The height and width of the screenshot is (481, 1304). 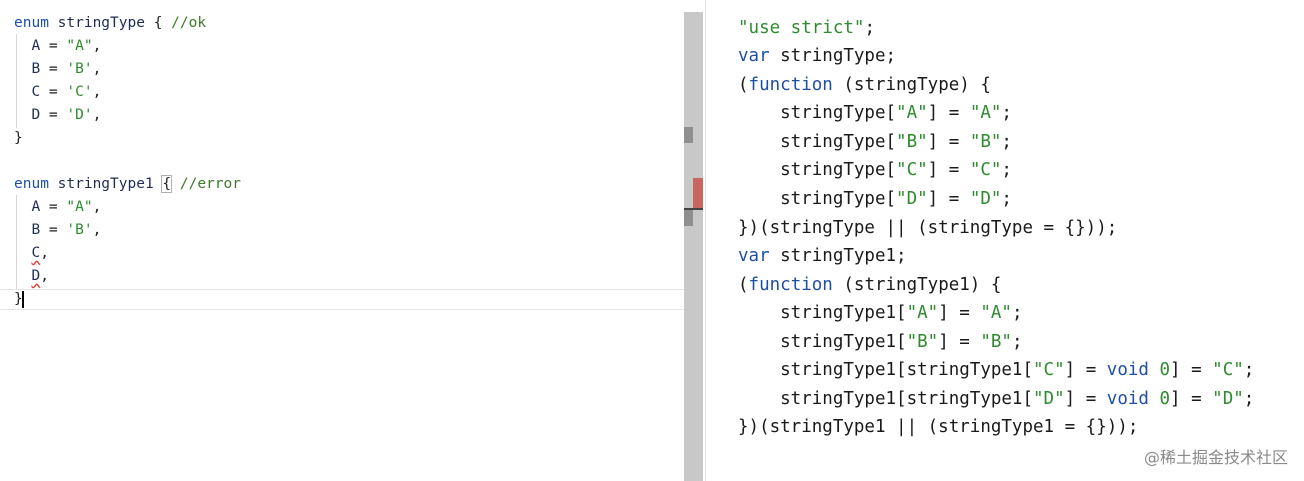 What do you see at coordinates (880, 313) in the screenshot?
I see `output-line: stringType1["A"] = "A";` at bounding box center [880, 313].